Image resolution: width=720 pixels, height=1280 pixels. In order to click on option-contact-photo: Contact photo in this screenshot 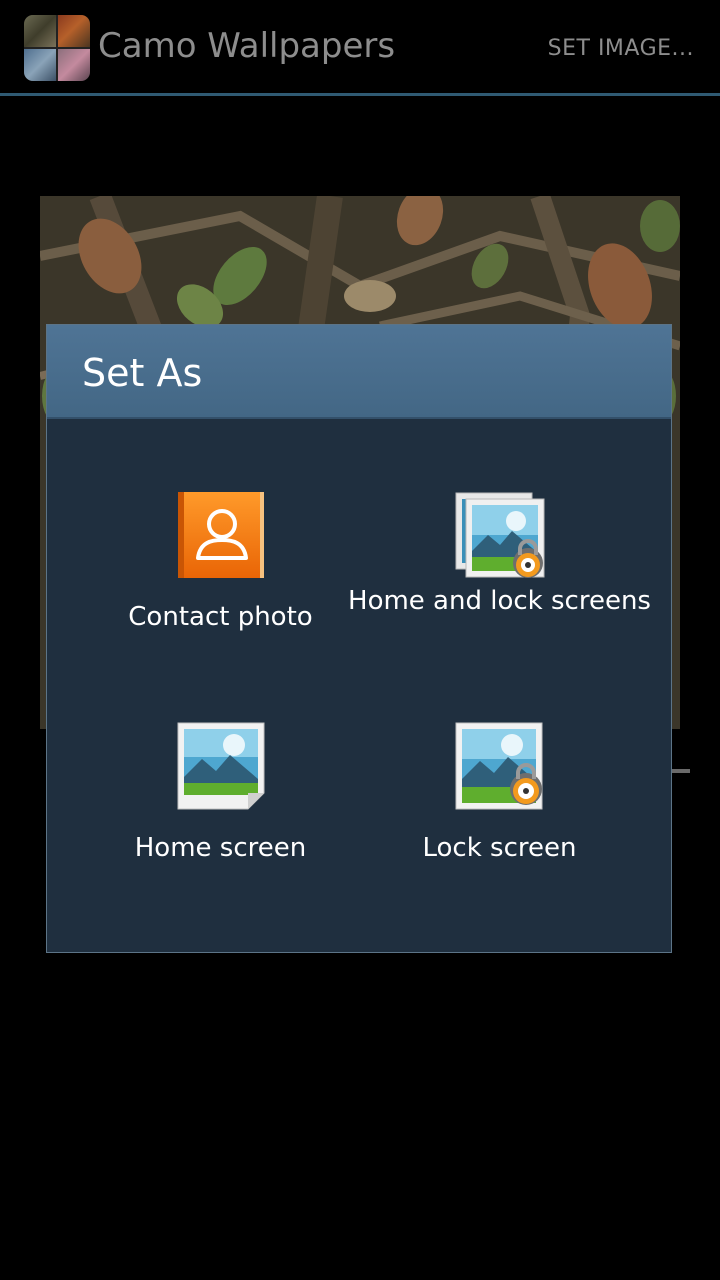, I will do `click(220, 590)`.